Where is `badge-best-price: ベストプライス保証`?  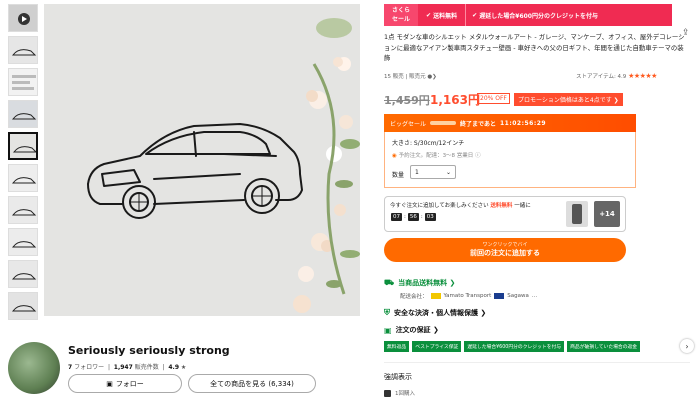 badge-best-price: ベストプライス保証 is located at coordinates (437, 346).